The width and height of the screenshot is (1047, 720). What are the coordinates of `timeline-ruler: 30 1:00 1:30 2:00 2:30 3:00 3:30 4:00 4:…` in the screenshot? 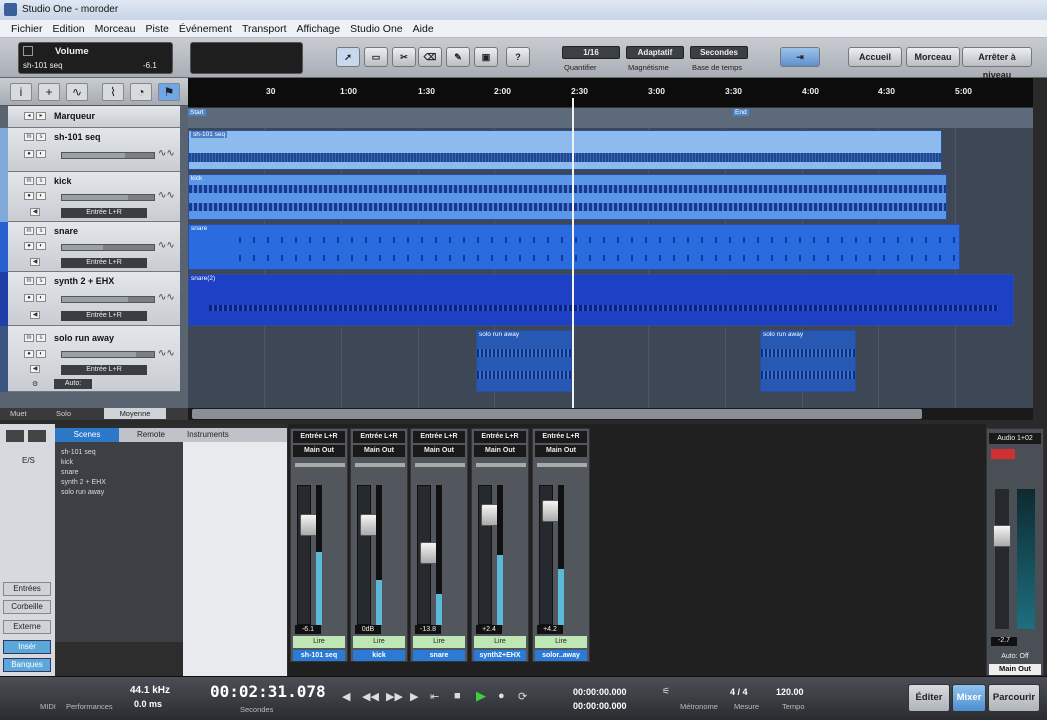 It's located at (610, 93).